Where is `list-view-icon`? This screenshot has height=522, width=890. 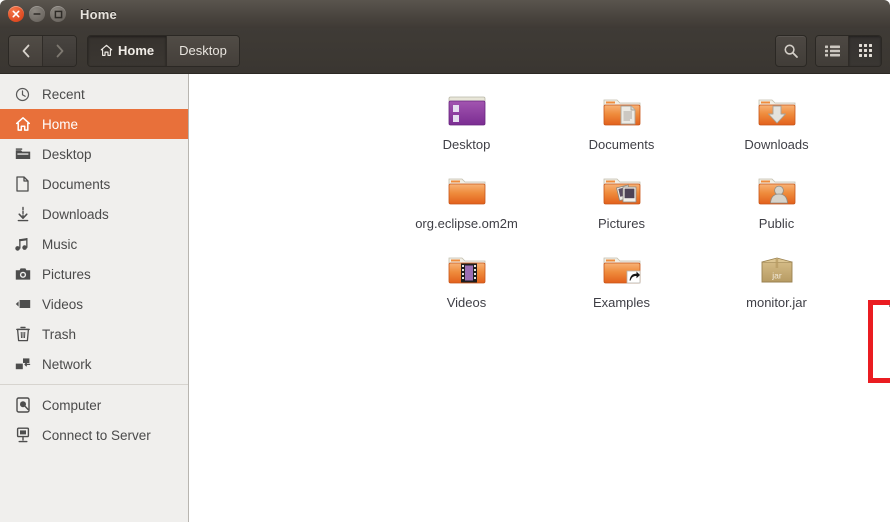 list-view-icon is located at coordinates (832, 50).